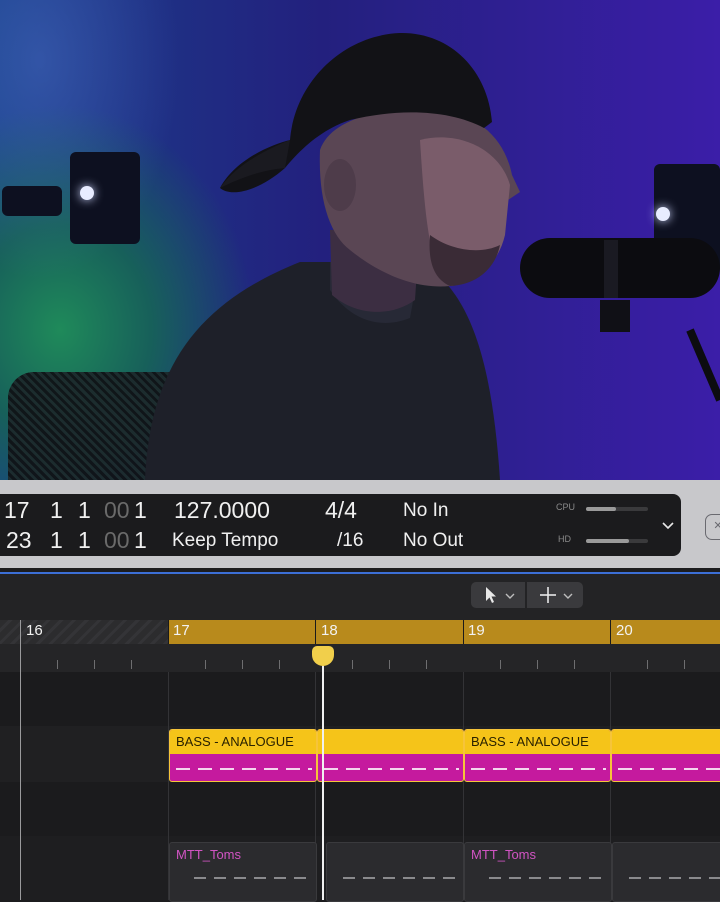 The image size is (720, 902). Describe the element at coordinates (624, 630) in the screenshot. I see `bar-number: 20` at that location.